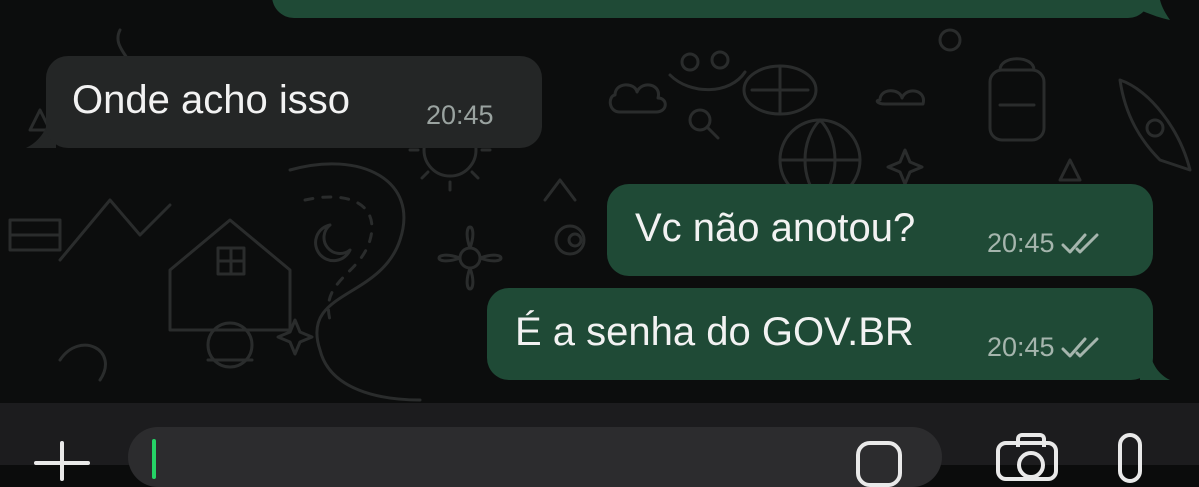 The height and width of the screenshot is (487, 1199). I want to click on camera-icon, so click(1027, 457).